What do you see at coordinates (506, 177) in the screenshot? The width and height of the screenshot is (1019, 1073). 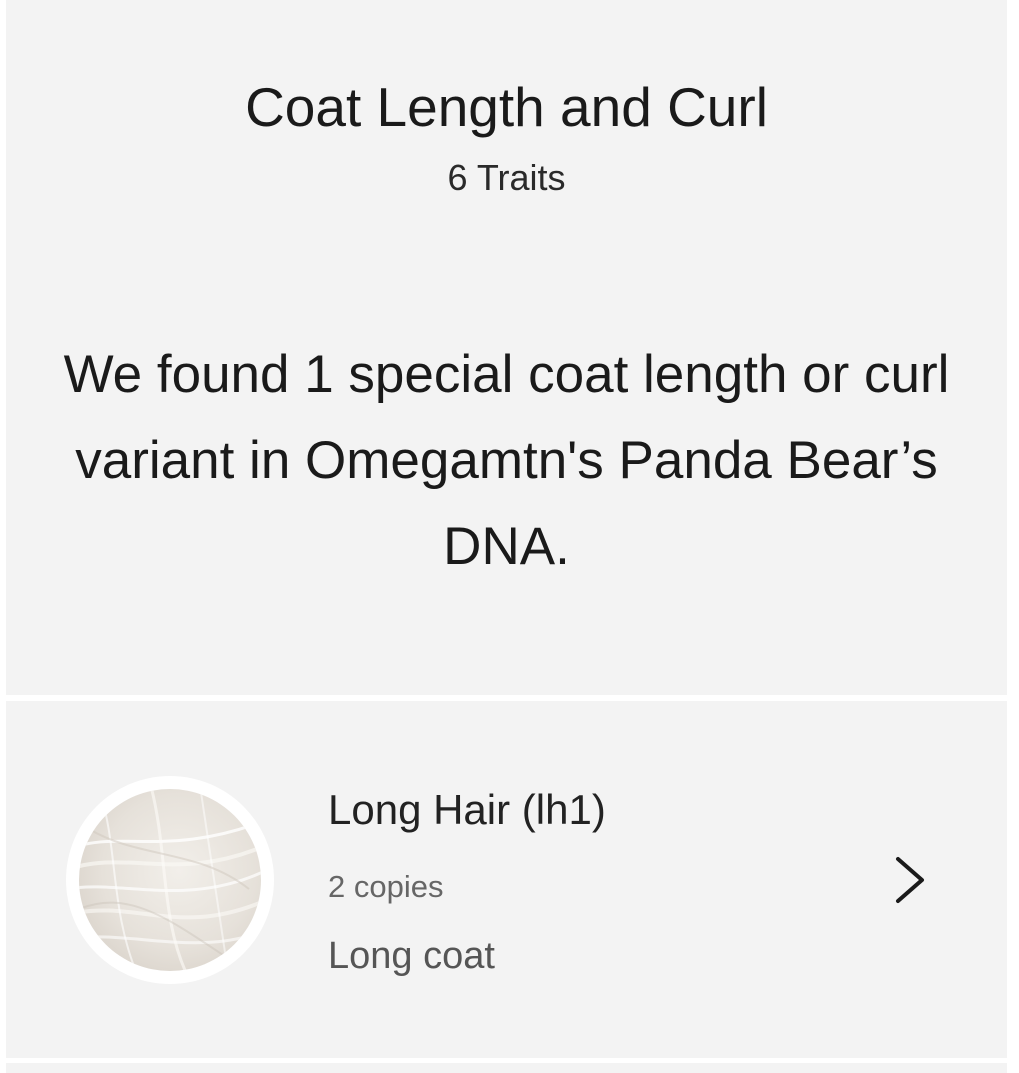 I see `trait-count: 6 Traits` at bounding box center [506, 177].